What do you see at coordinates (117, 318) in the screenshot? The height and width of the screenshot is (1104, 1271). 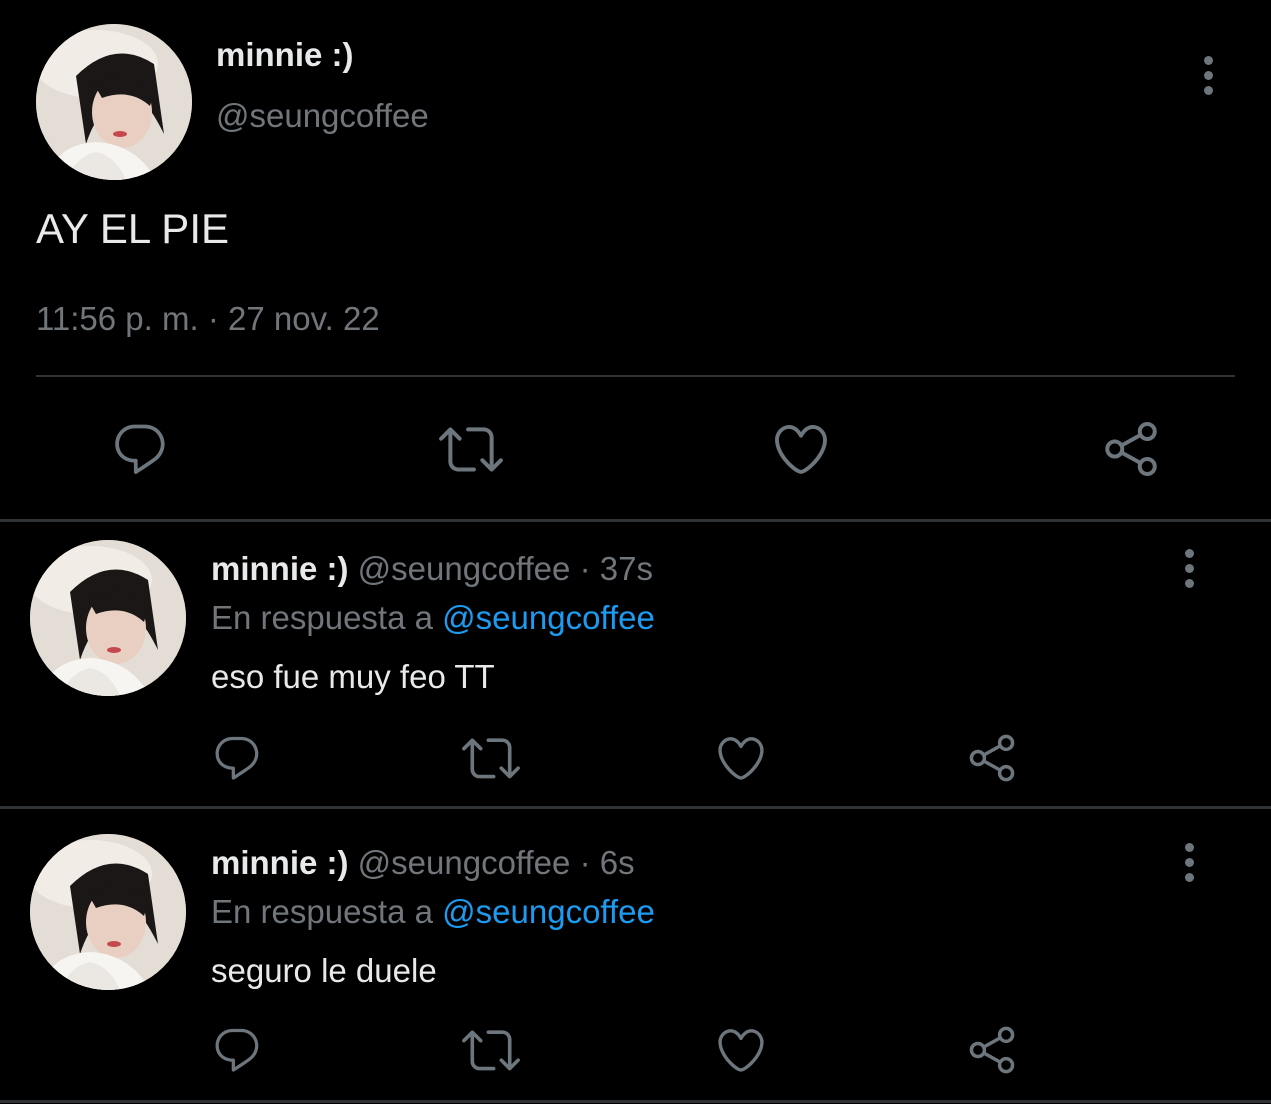 I see `tweet-time: 11:56 p. m.` at bounding box center [117, 318].